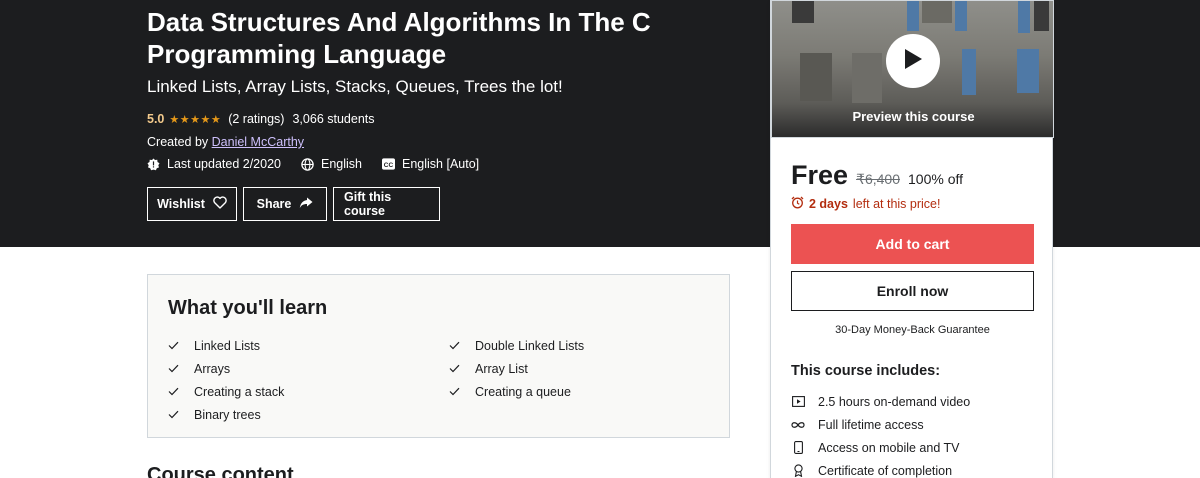 The image size is (1200, 478). I want to click on includes-label: Full lifetime access, so click(871, 424).